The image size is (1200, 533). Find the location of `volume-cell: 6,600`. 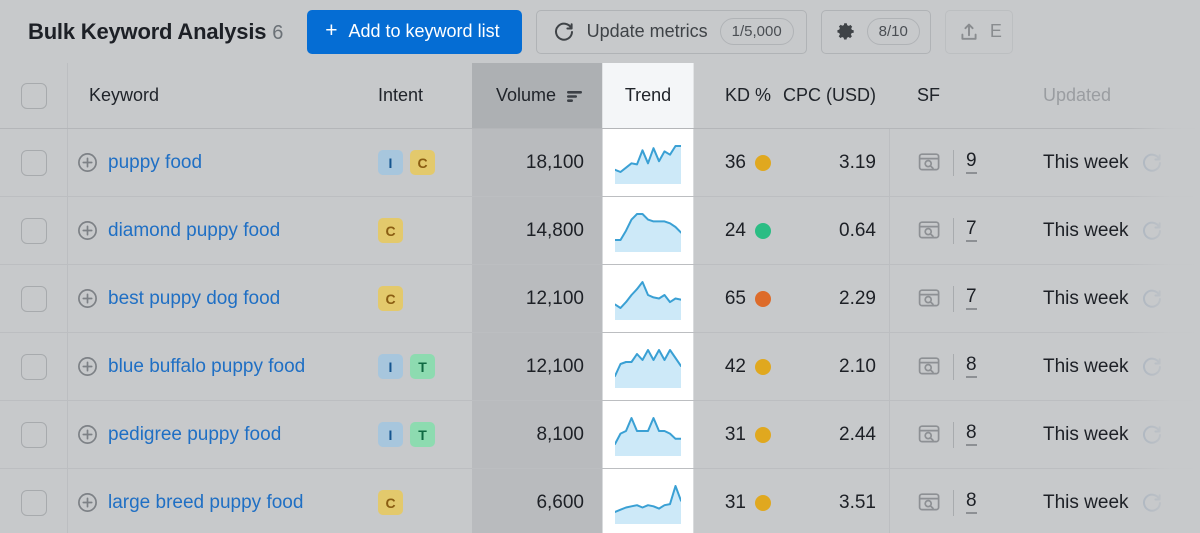

volume-cell: 6,600 is located at coordinates (537, 501).